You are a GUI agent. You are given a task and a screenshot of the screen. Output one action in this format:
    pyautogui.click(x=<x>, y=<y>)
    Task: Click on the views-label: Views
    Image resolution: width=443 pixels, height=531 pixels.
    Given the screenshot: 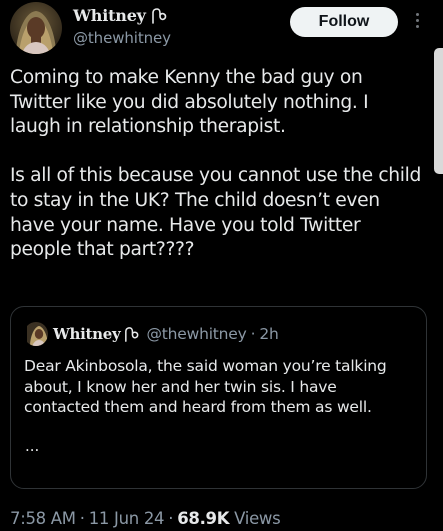 What is the action you would take?
    pyautogui.click(x=257, y=518)
    